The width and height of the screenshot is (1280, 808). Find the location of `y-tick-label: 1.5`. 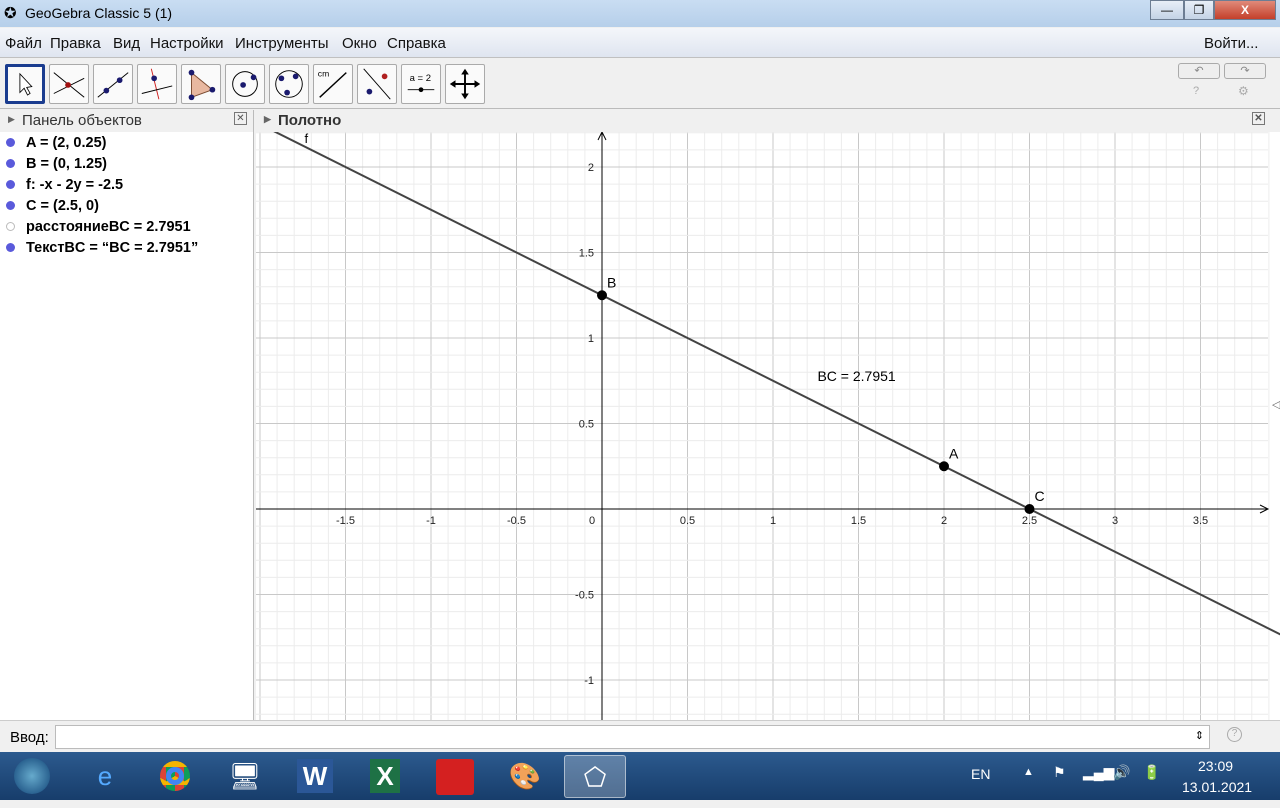

y-tick-label: 1.5 is located at coordinates (586, 254).